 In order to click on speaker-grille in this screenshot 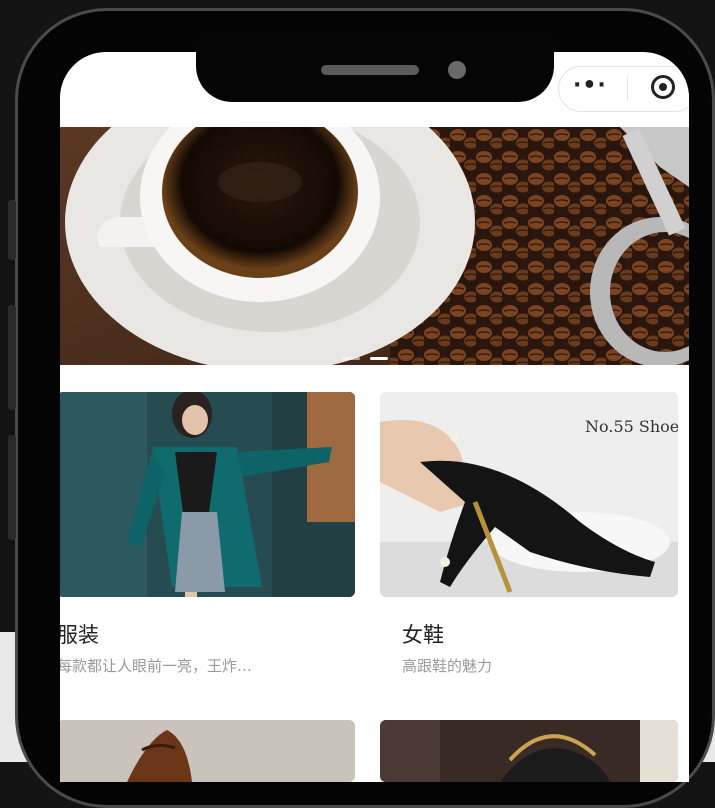, I will do `click(370, 70)`.